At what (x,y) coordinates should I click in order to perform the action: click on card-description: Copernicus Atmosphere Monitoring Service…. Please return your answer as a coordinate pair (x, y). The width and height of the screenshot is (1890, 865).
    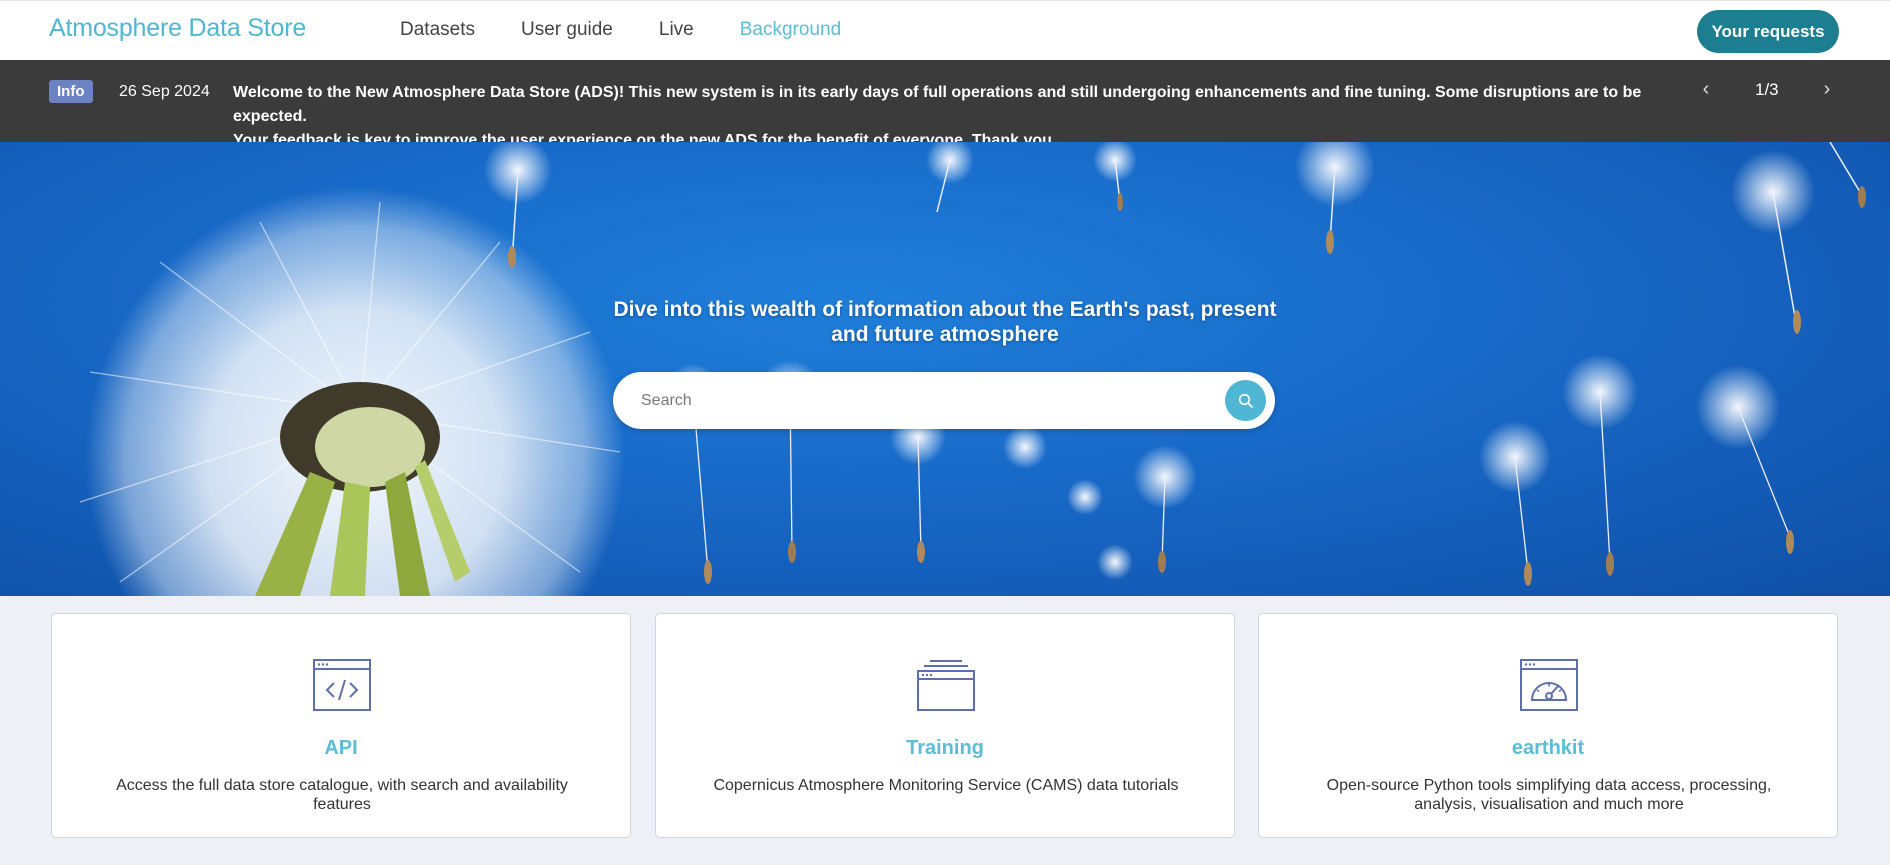
    Looking at the image, I should click on (946, 785).